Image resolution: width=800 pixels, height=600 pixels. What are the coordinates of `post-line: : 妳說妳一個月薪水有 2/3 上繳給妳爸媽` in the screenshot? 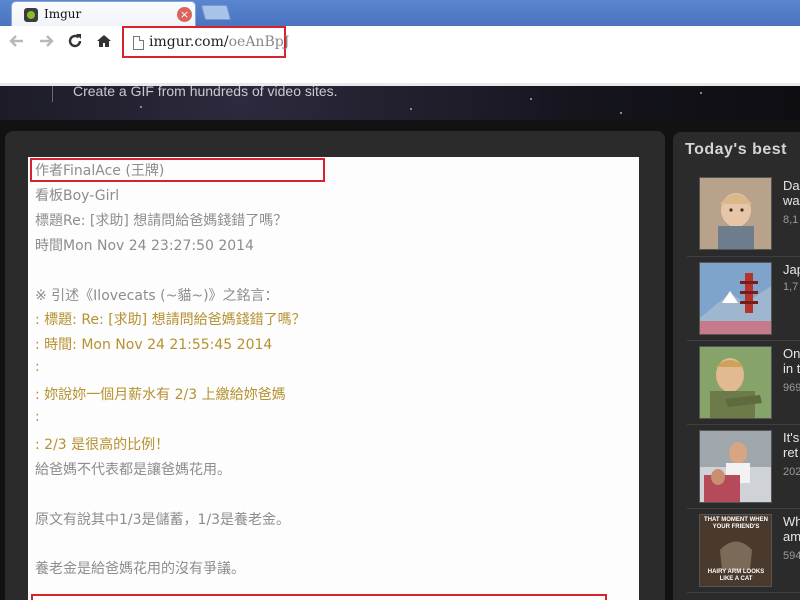 It's located at (160, 395).